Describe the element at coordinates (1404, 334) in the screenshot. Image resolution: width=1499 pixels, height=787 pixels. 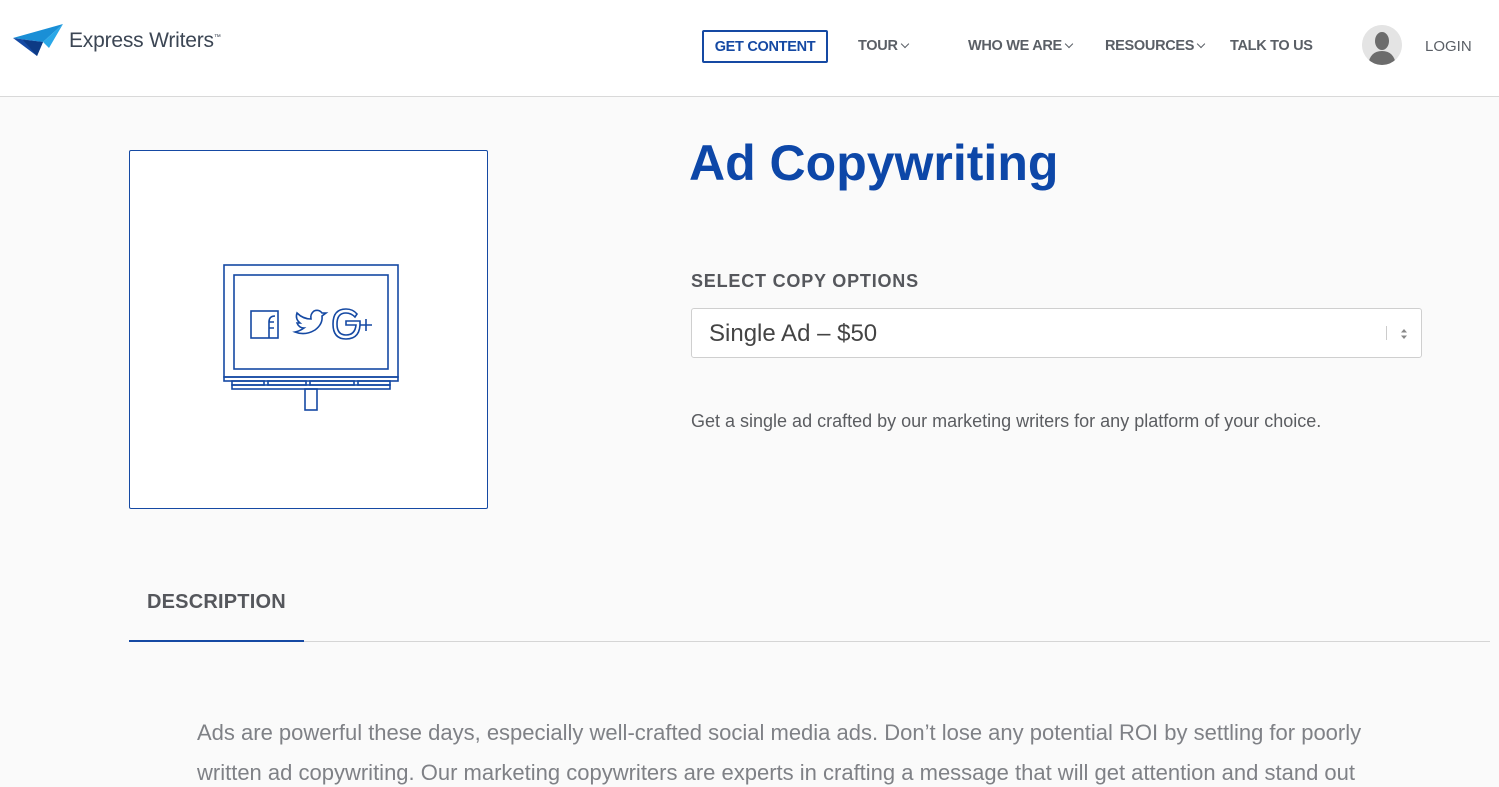
I see `select-arrows-icon` at that location.